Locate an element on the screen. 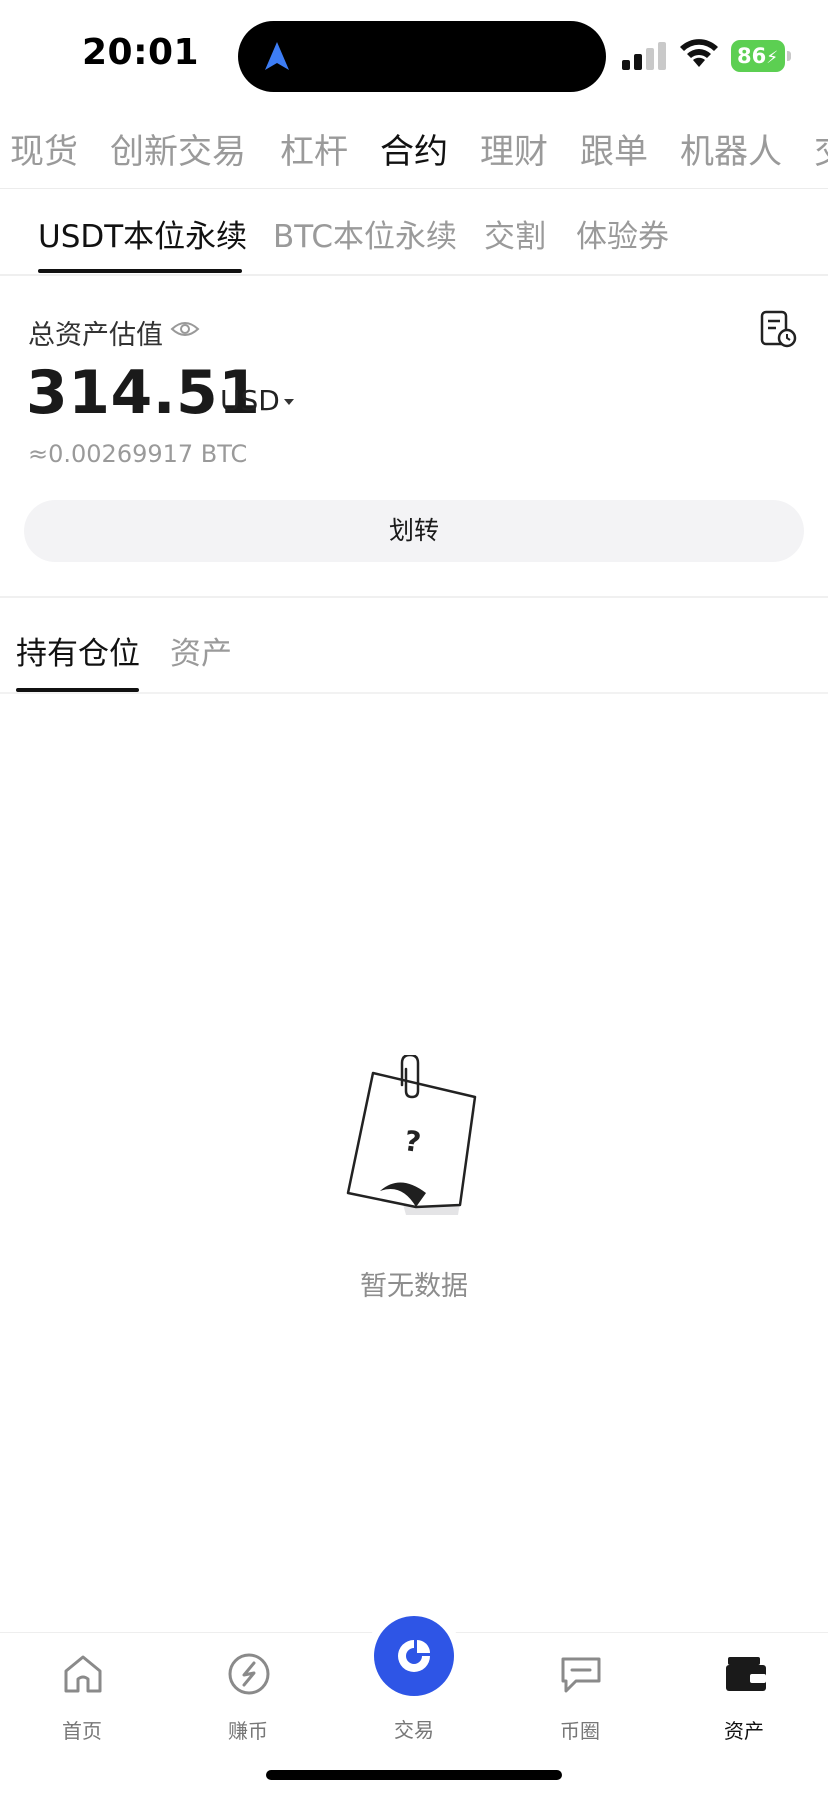 The height and width of the screenshot is (1796, 828). status-bar: 20:01 86⚡ is located at coordinates (414, 55).